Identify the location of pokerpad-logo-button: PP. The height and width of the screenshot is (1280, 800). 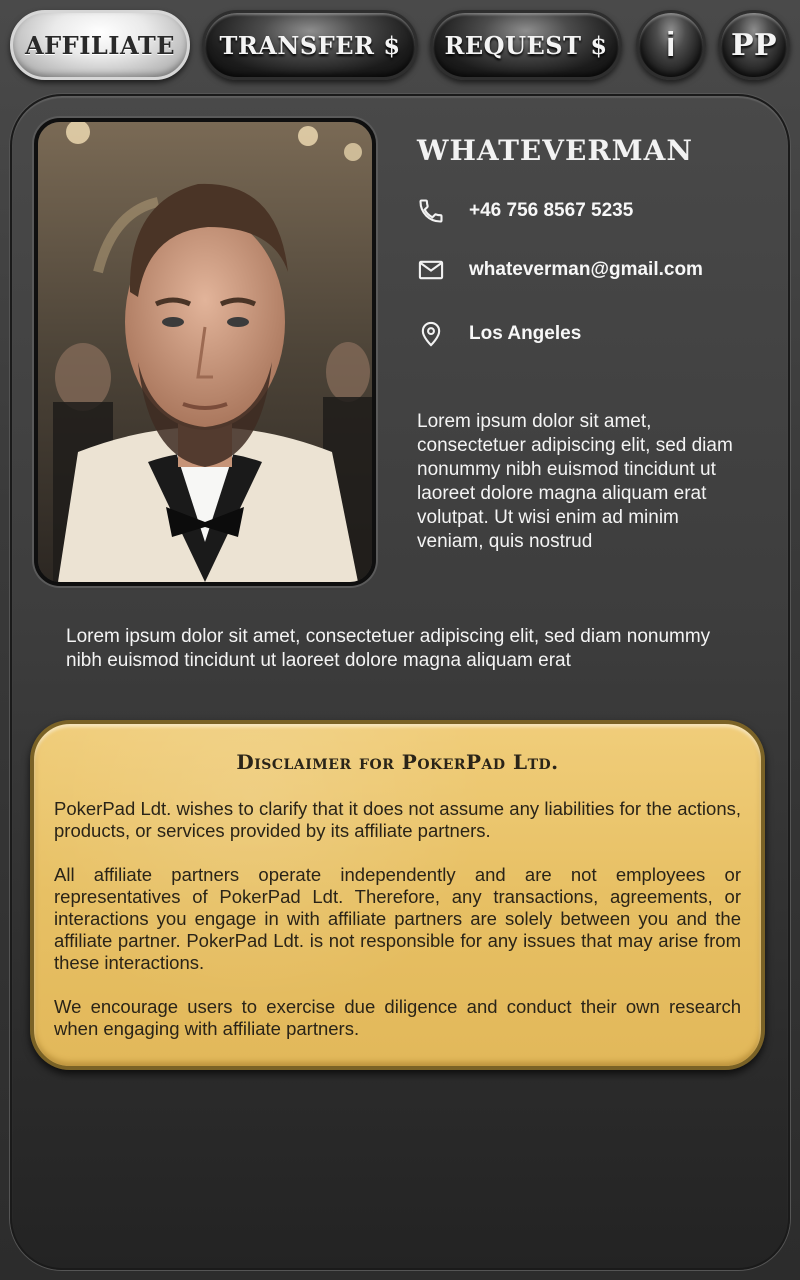
(754, 45).